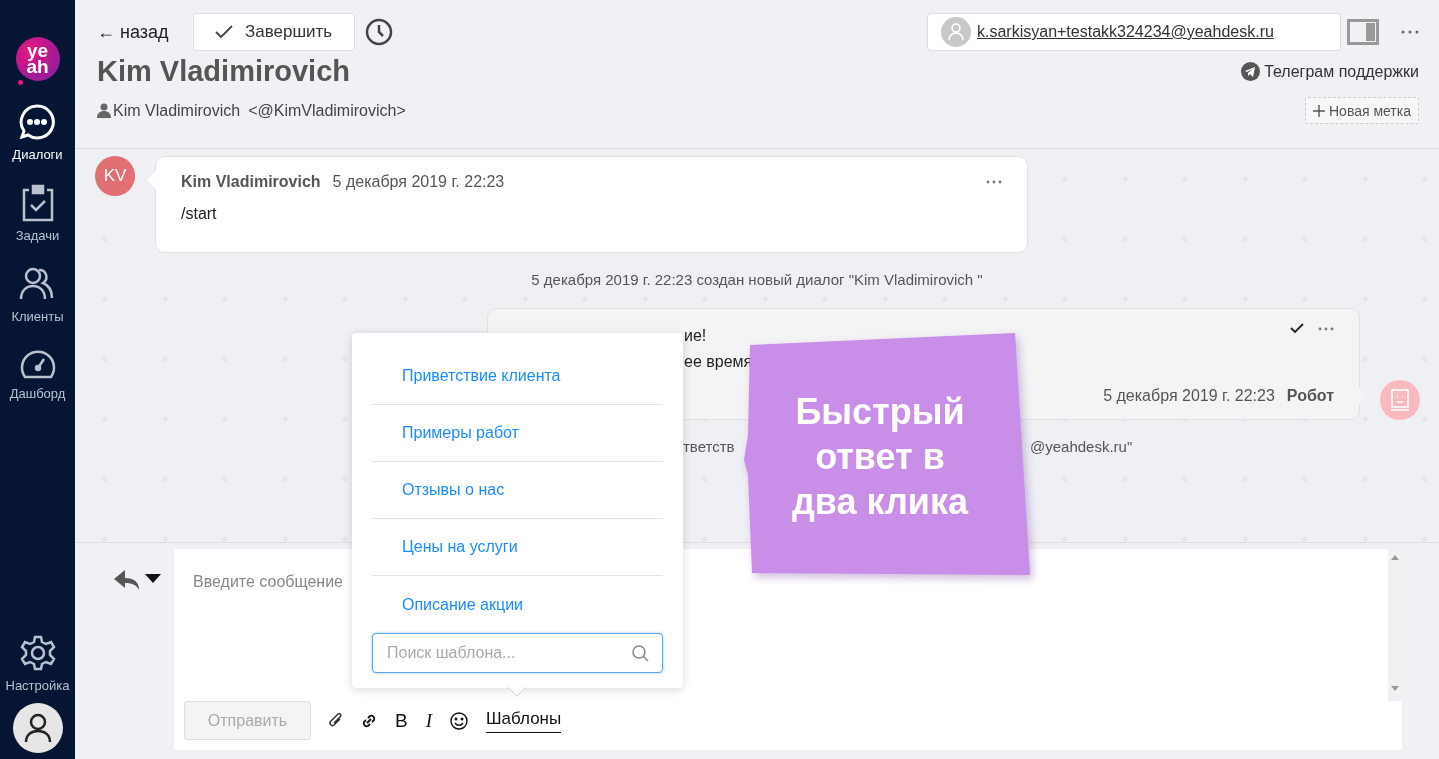 This screenshot has width=1439, height=759. What do you see at coordinates (37, 728) in the screenshot?
I see `user-avatar` at bounding box center [37, 728].